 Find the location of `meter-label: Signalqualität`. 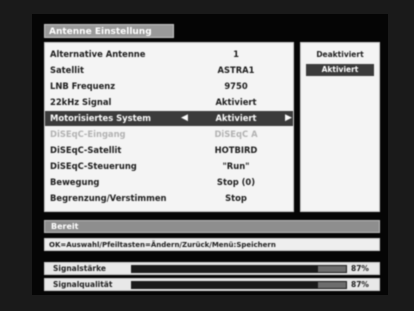

meter-label: Signalqualität is located at coordinates (83, 284).